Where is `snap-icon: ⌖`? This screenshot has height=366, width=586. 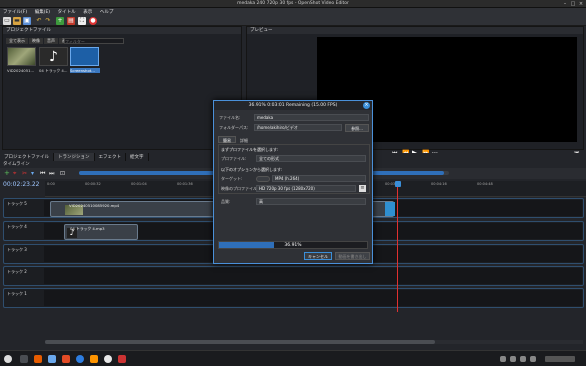
snap-icon: ⌖ is located at coordinates (14, 174).